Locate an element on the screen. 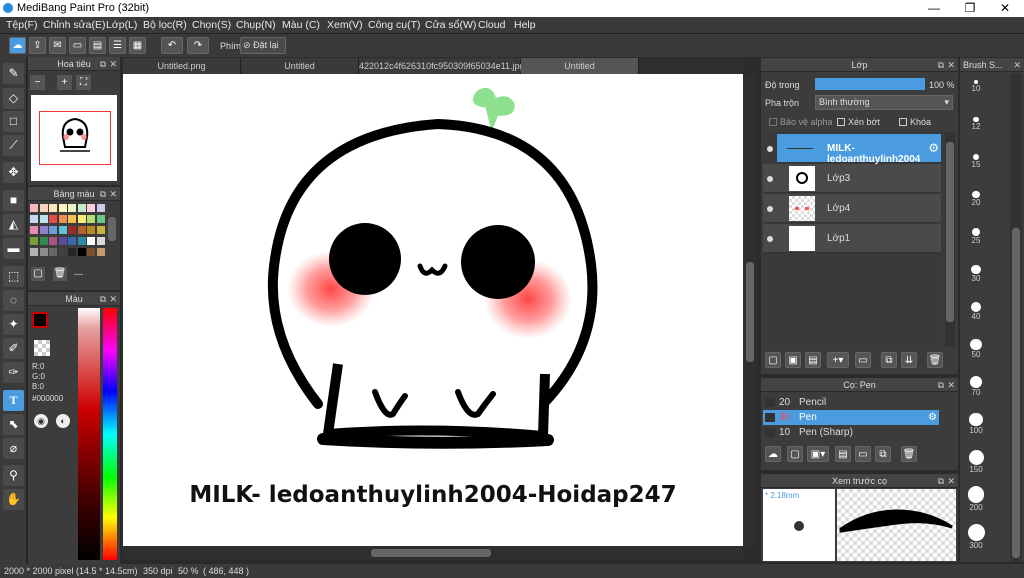 This screenshot has height=578, width=1024. reset-button: ⊘ Đặt lại is located at coordinates (263, 45).